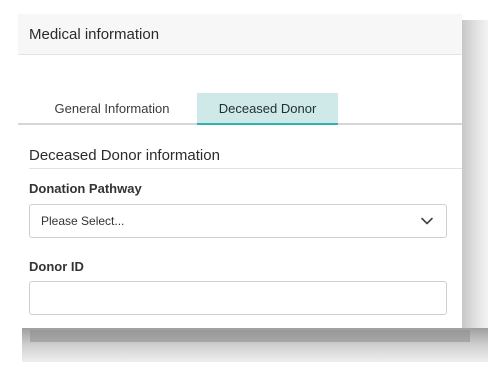 This screenshot has height=383, width=502. What do you see at coordinates (475, 185) in the screenshot?
I see `card-shadow-right` at bounding box center [475, 185].